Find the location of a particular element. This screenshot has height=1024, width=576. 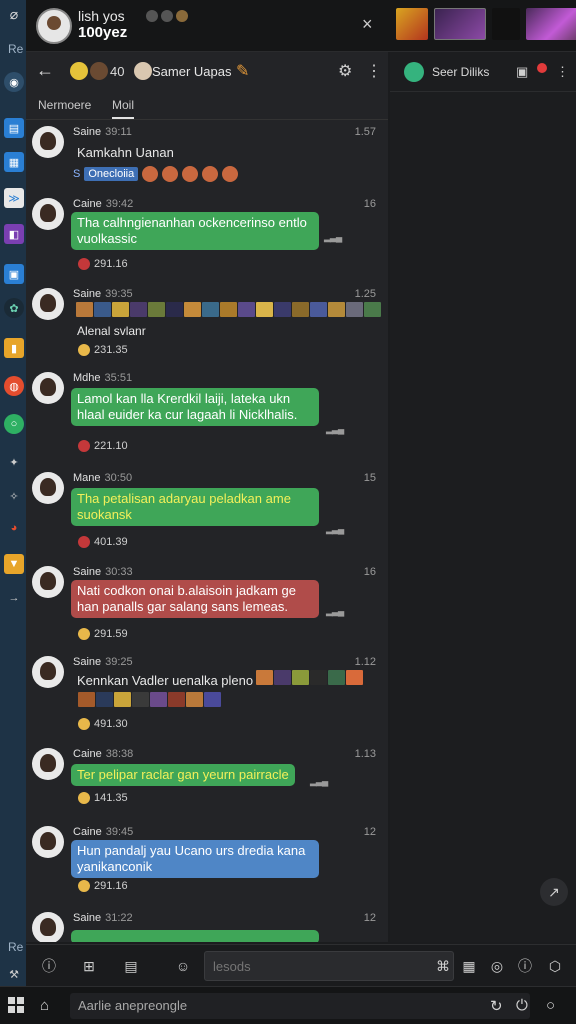

chat-header: ← 40 Samer Uapas ✎ ⚙ ⋮ is located at coordinates (207, 72).